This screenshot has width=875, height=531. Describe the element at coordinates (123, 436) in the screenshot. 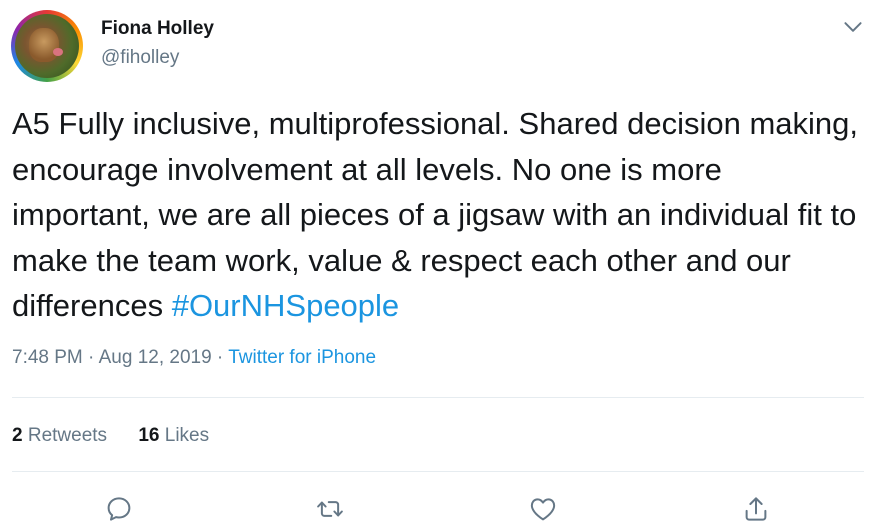

I see `tweet-stats: 2 Retweets 16 Likes` at that location.